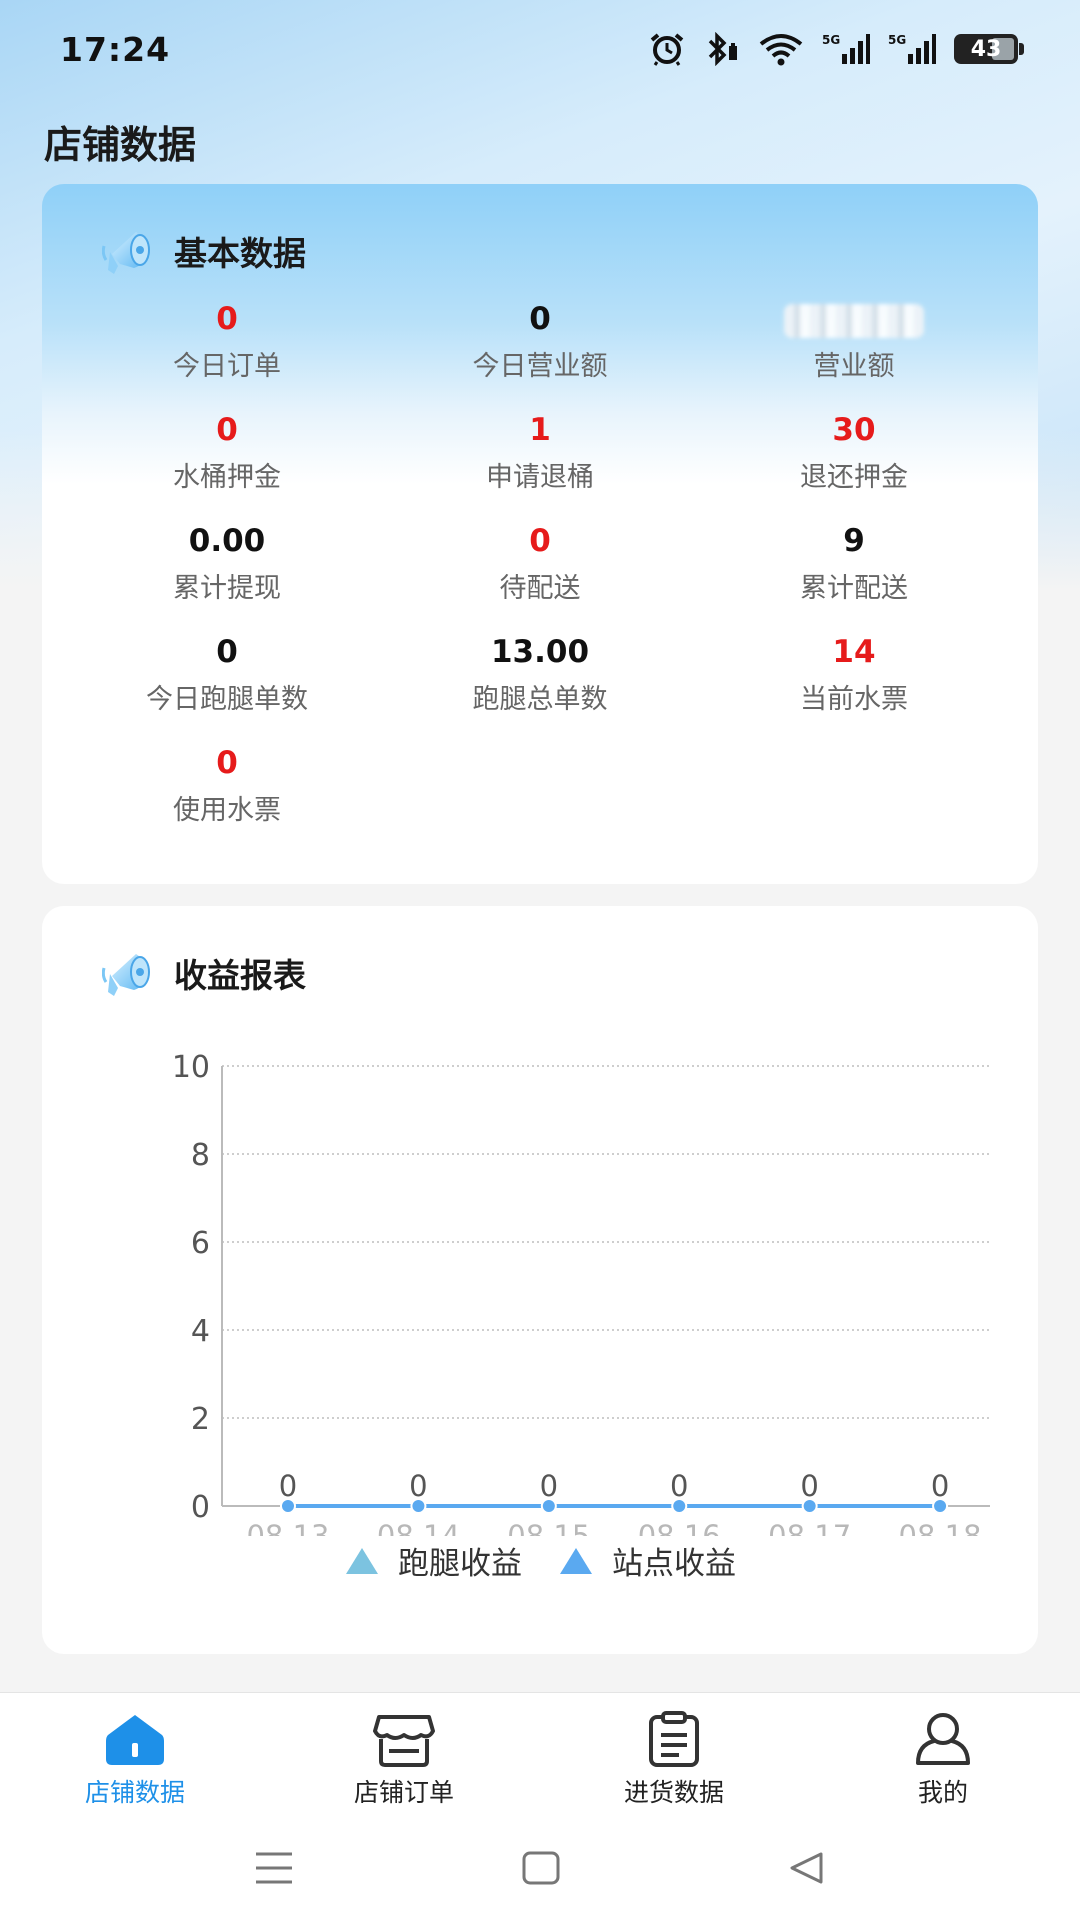 This screenshot has width=1080, height=1920. What do you see at coordinates (540, 652) in the screenshot?
I see `stat-value: 13.00` at bounding box center [540, 652].